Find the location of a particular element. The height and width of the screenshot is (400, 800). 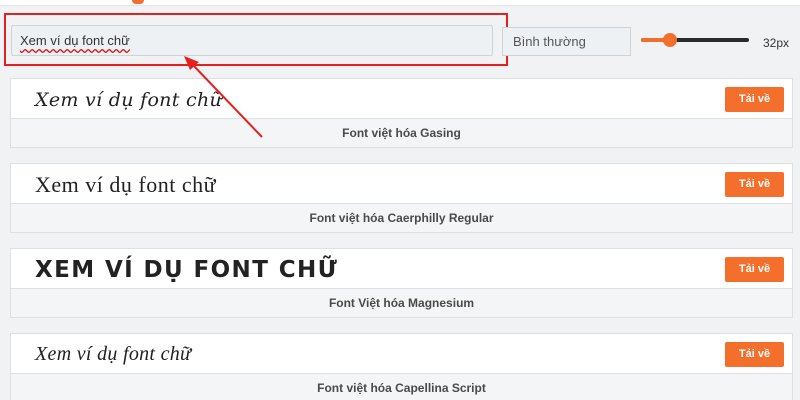

header-accent-mark is located at coordinates (138, 2).